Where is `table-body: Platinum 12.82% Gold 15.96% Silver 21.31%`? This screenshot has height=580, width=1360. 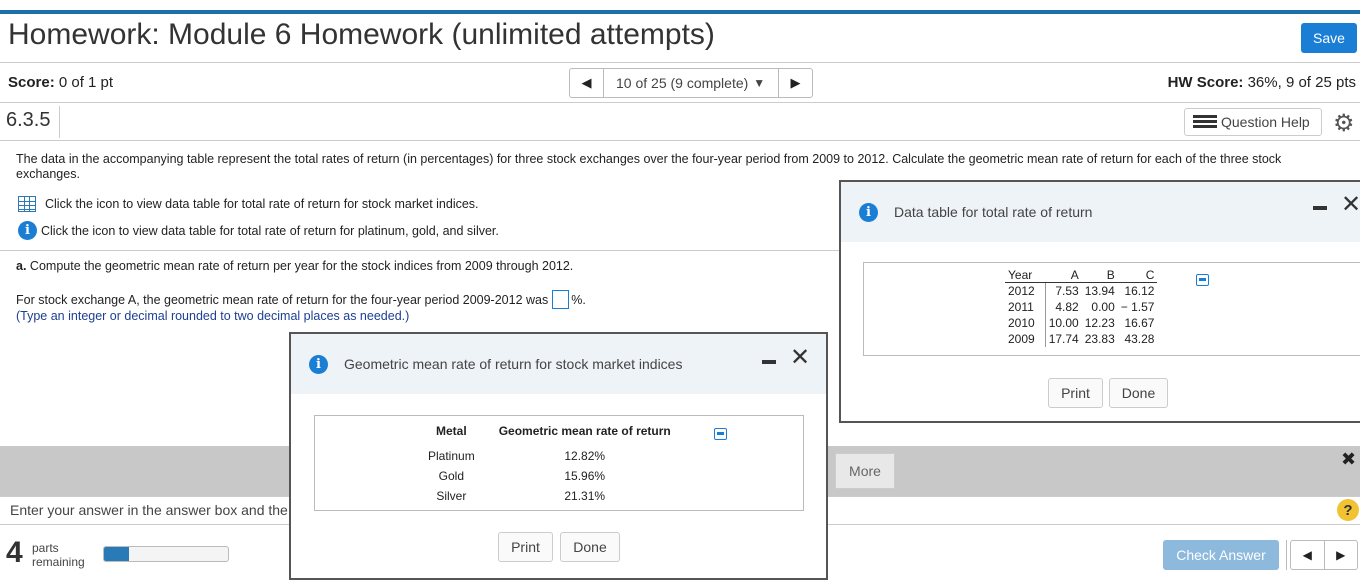 table-body: Platinum 12.82% Gold 15.96% Silver 21.31% is located at coordinates (549, 476).